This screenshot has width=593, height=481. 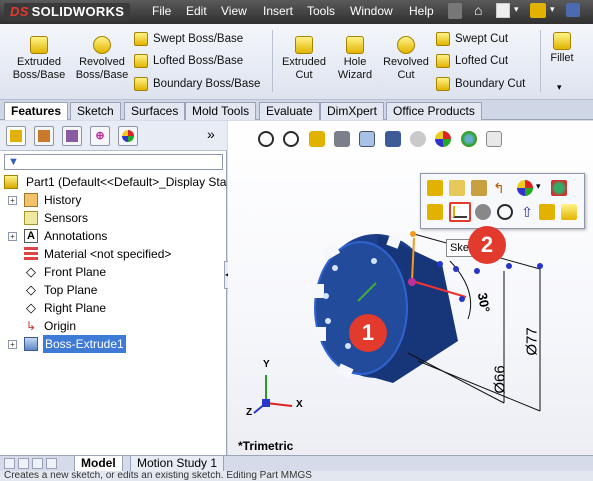 What do you see at coordinates (67, 12) in the screenshot?
I see `solidworks-logo: DS SOLIDWORKS` at bounding box center [67, 12].